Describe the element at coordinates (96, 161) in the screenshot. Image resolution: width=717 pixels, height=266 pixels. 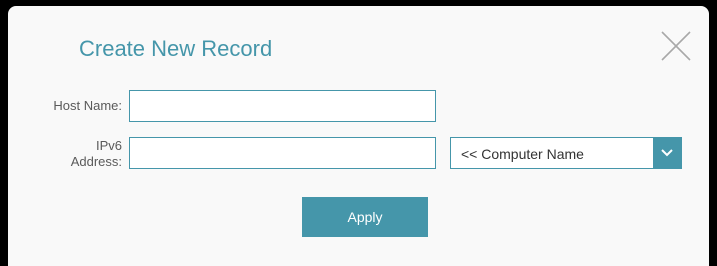
I see `ipv6-label-line2: Address:` at that location.